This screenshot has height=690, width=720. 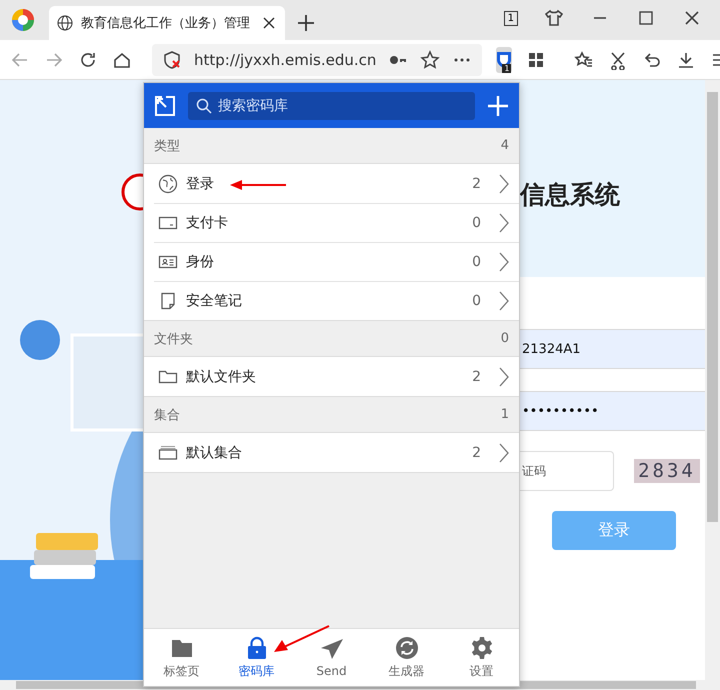 What do you see at coordinates (331, 452) in the screenshot?
I see `vault-list-item: 默认集合 2` at bounding box center [331, 452].